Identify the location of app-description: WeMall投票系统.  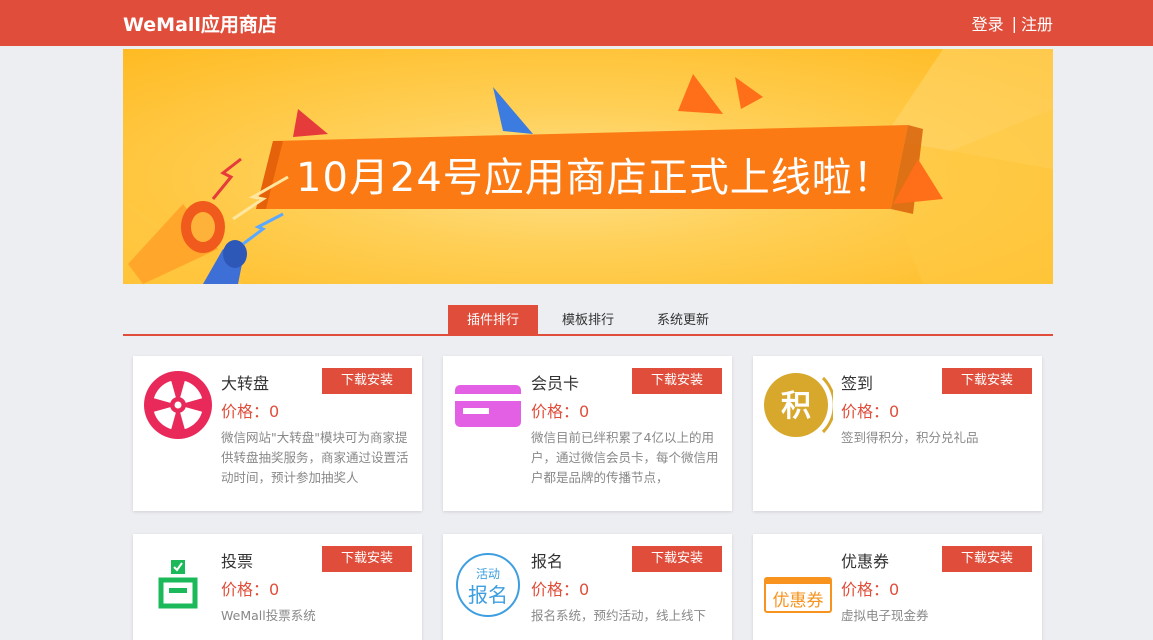
(268, 615).